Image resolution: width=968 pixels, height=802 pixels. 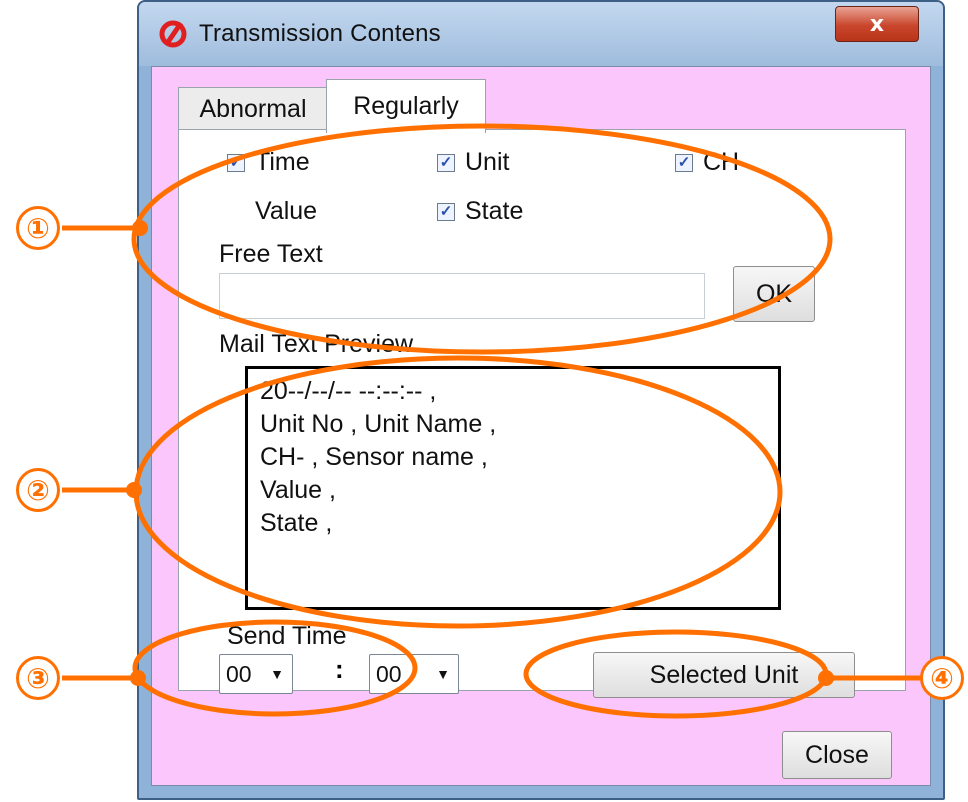 I want to click on state-label: State, so click(x=494, y=211).